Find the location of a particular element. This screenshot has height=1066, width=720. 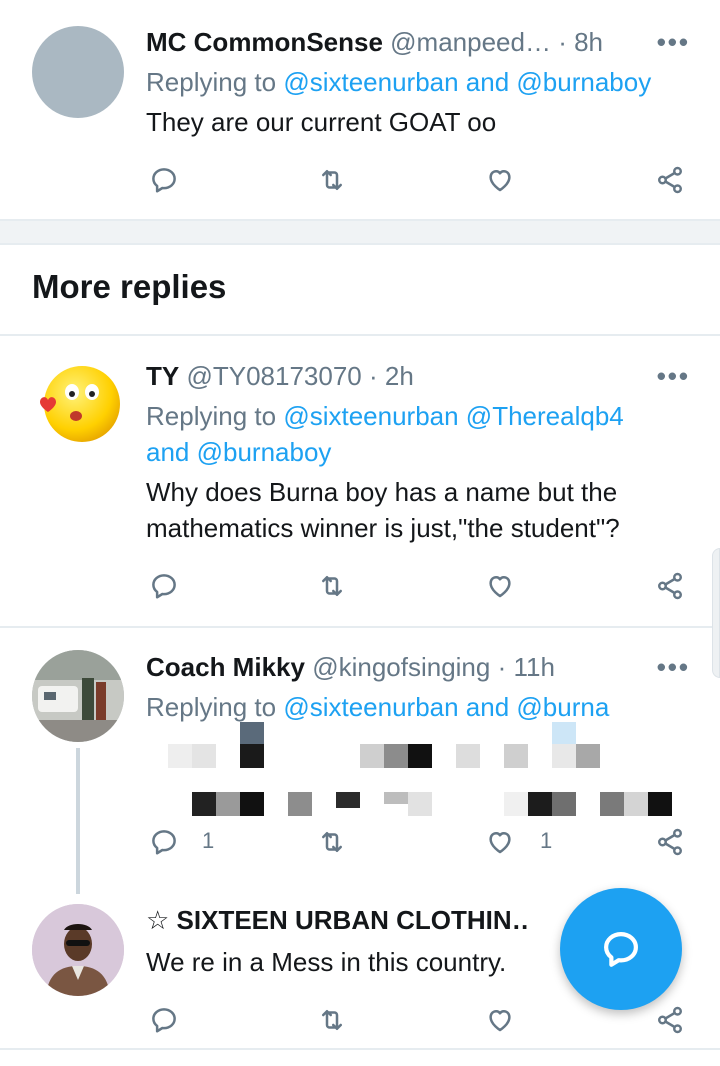

tweet-text-line: Why does Burna boy has a name but the is located at coordinates (382, 492).